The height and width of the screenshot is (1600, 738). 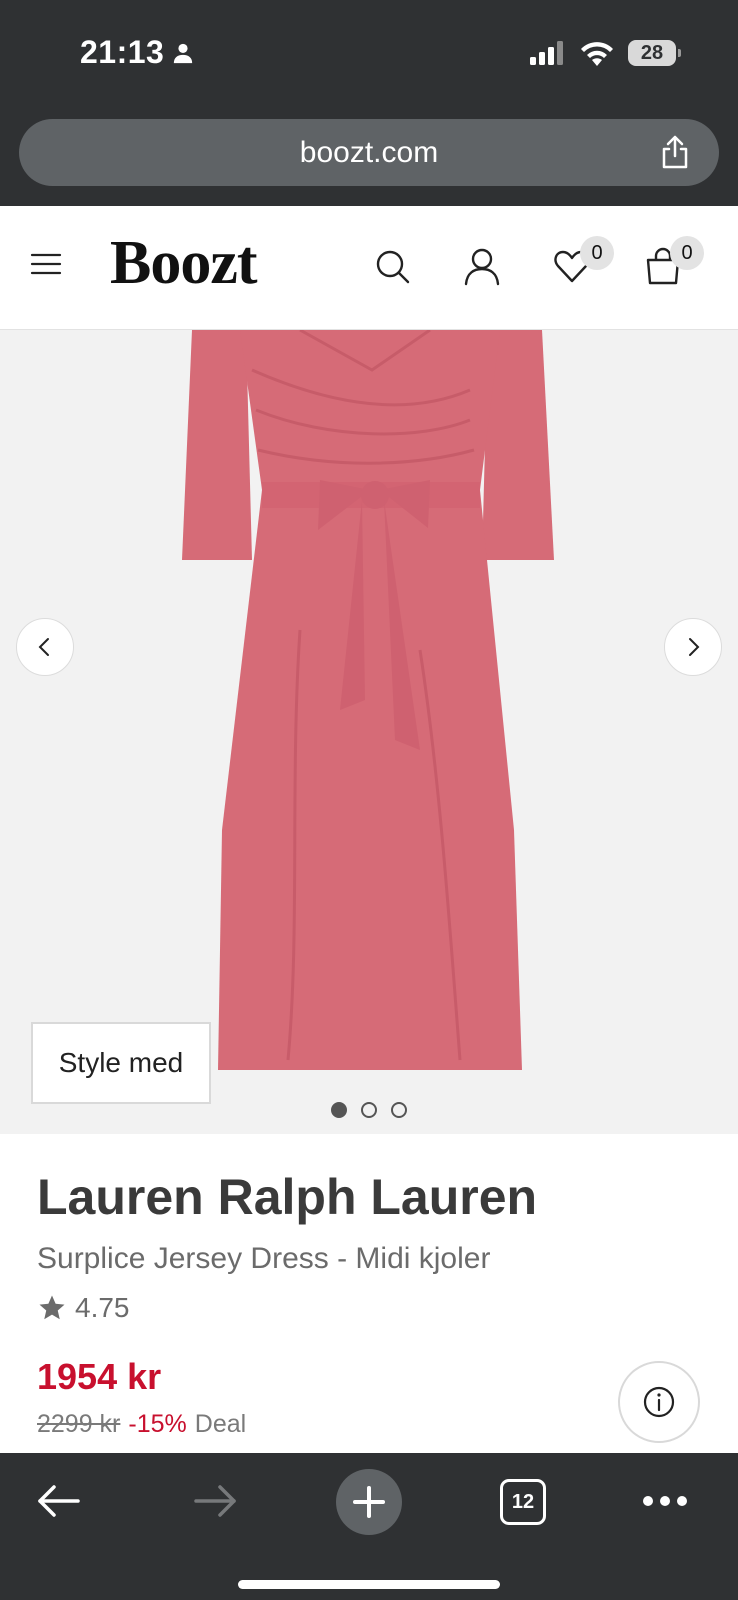 I want to click on search-icon, so click(x=392, y=266).